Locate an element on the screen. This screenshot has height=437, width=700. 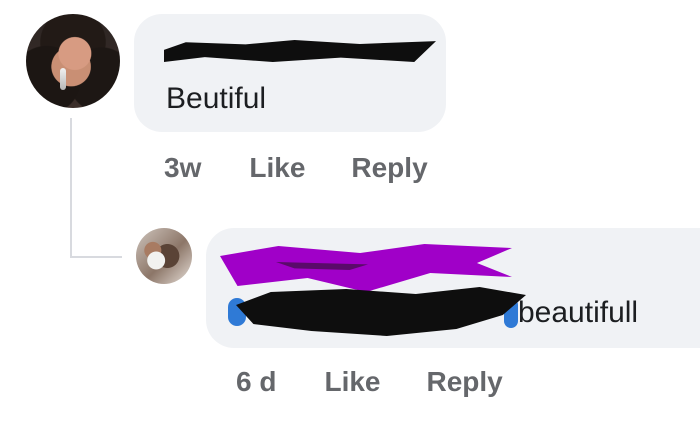
thread-connector is located at coordinates (96, 257).